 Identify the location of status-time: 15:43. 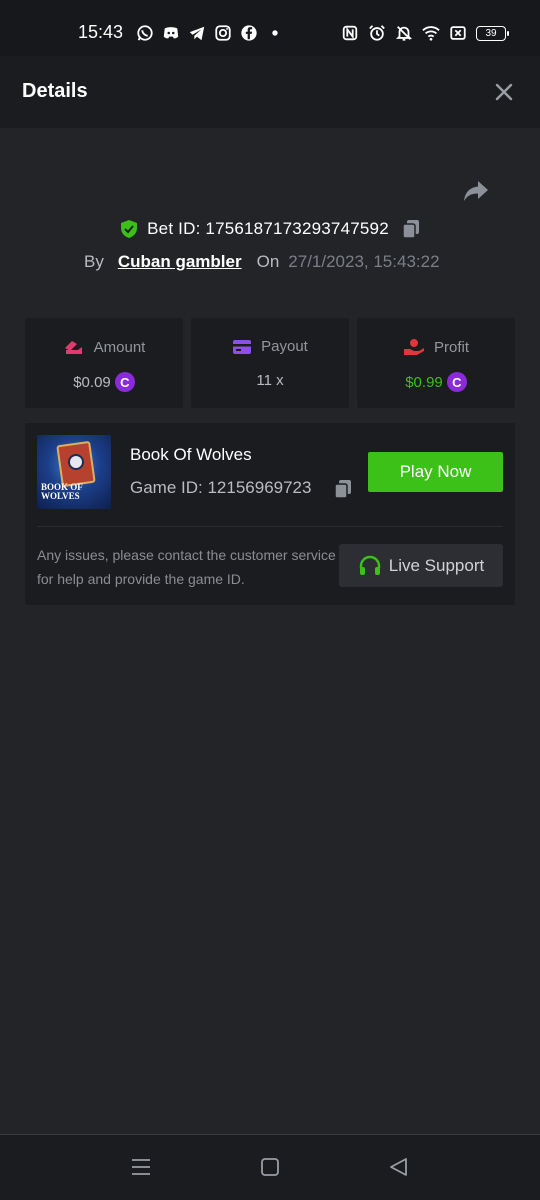
(101, 32).